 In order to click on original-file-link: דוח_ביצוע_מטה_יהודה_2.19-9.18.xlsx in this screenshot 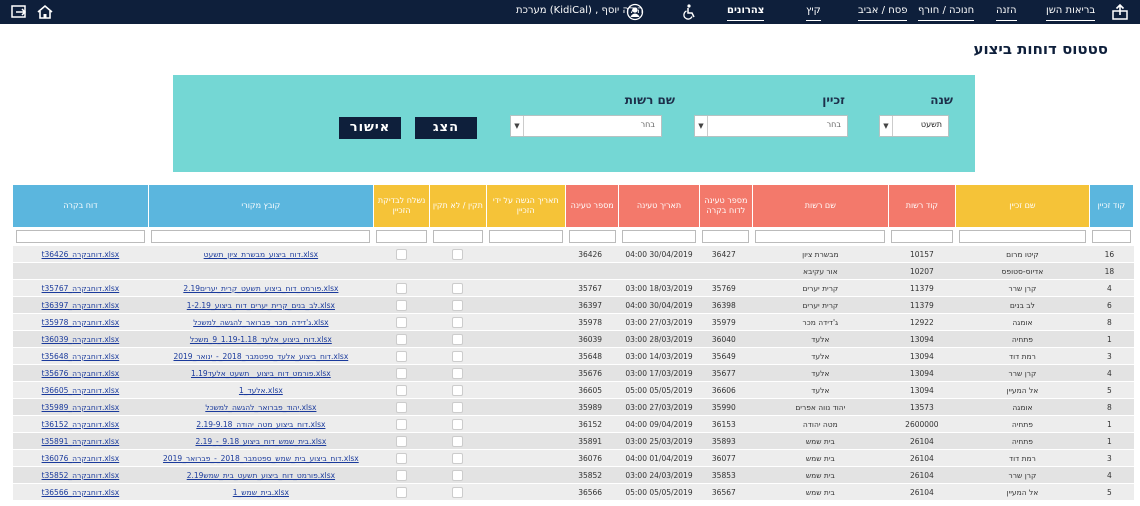, I will do `click(260, 424)`.